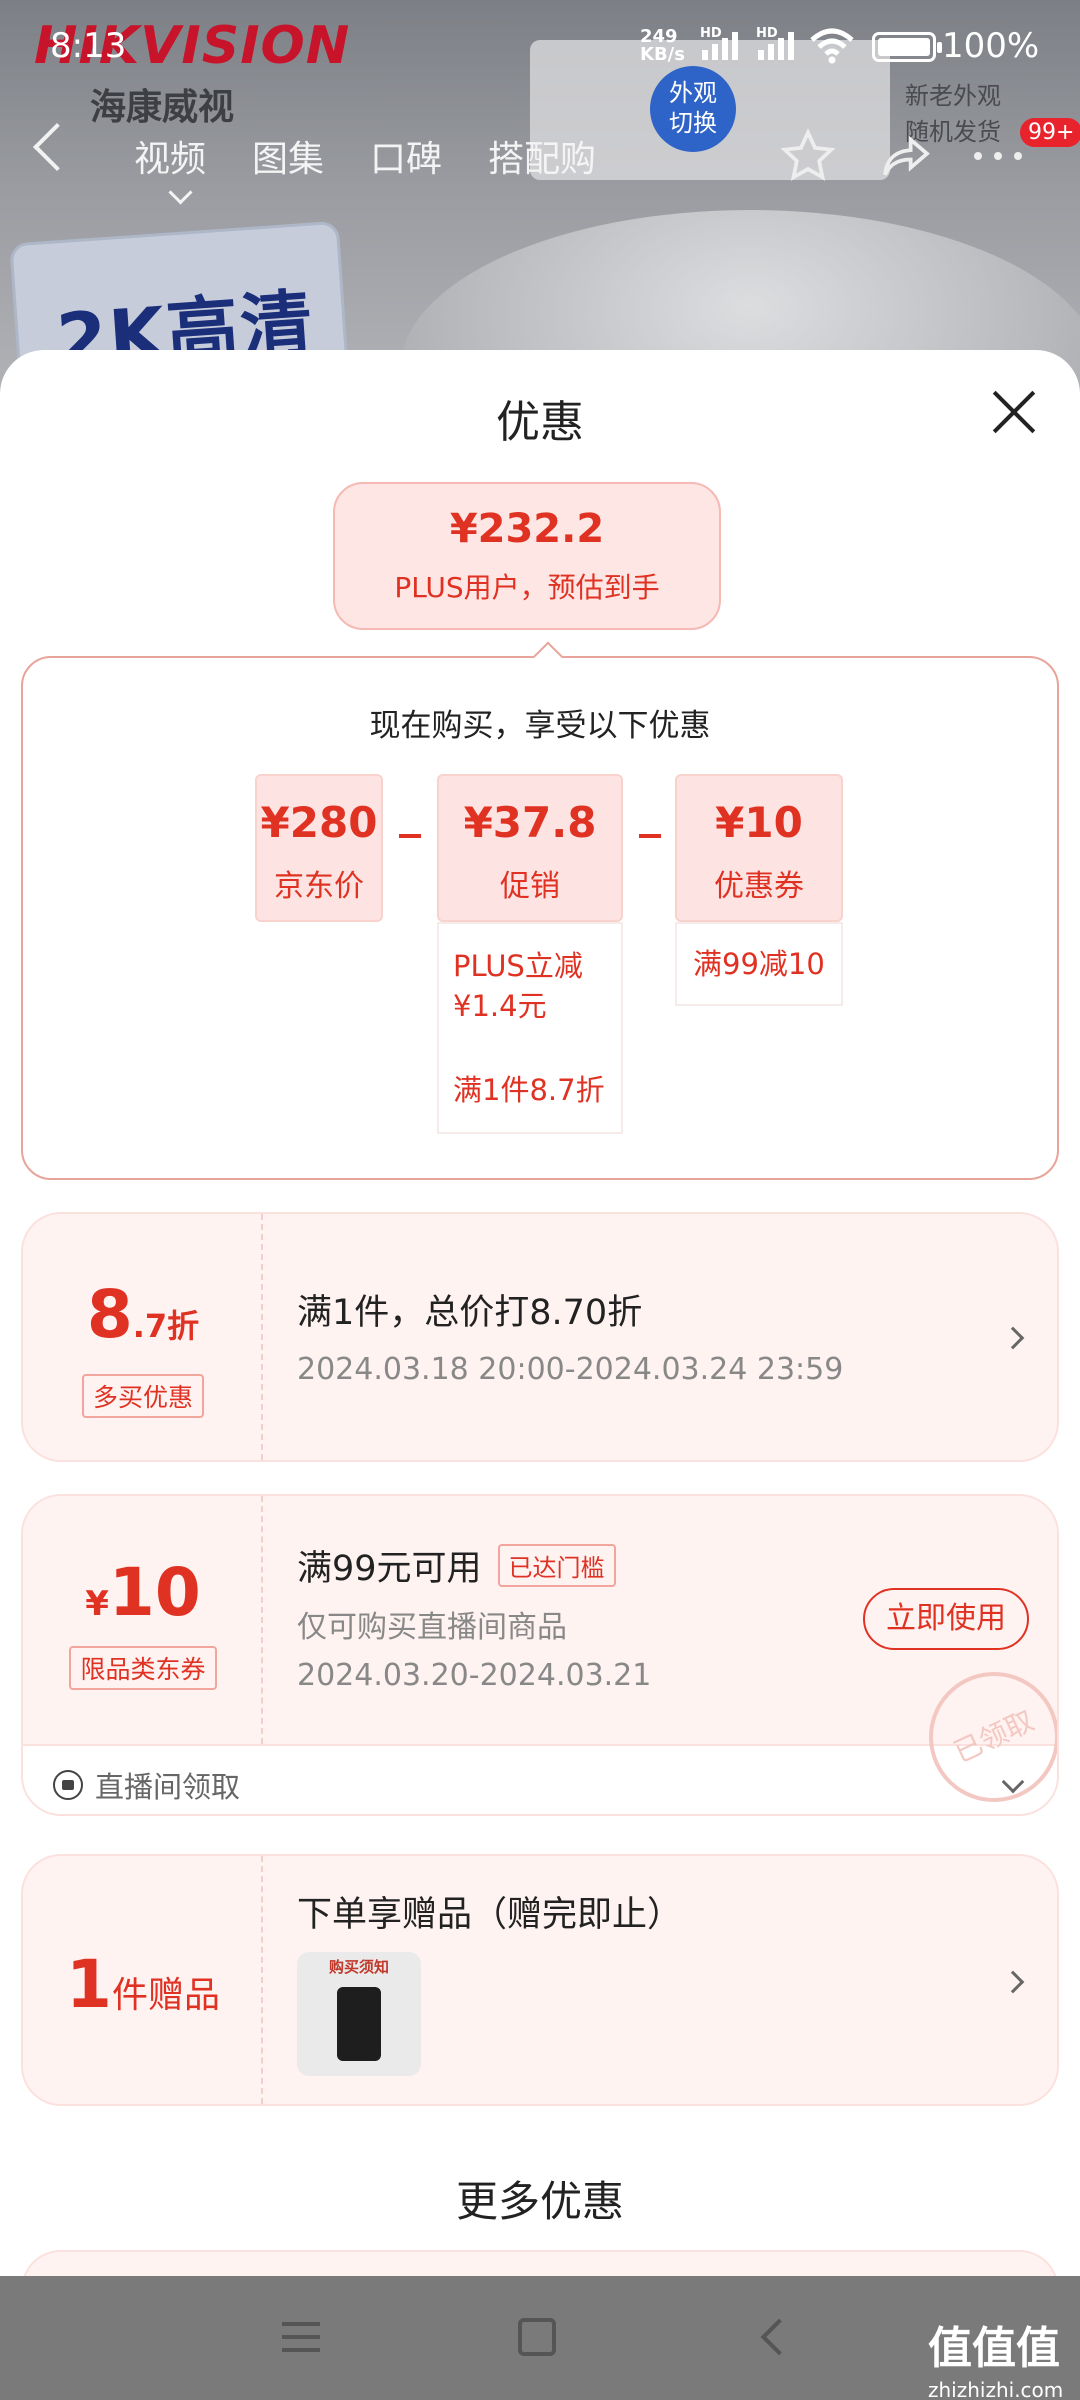  What do you see at coordinates (540, 1980) in the screenshot?
I see `gift-card: 1件赠品 下单享赠品（赠完即止） 购买须知` at bounding box center [540, 1980].